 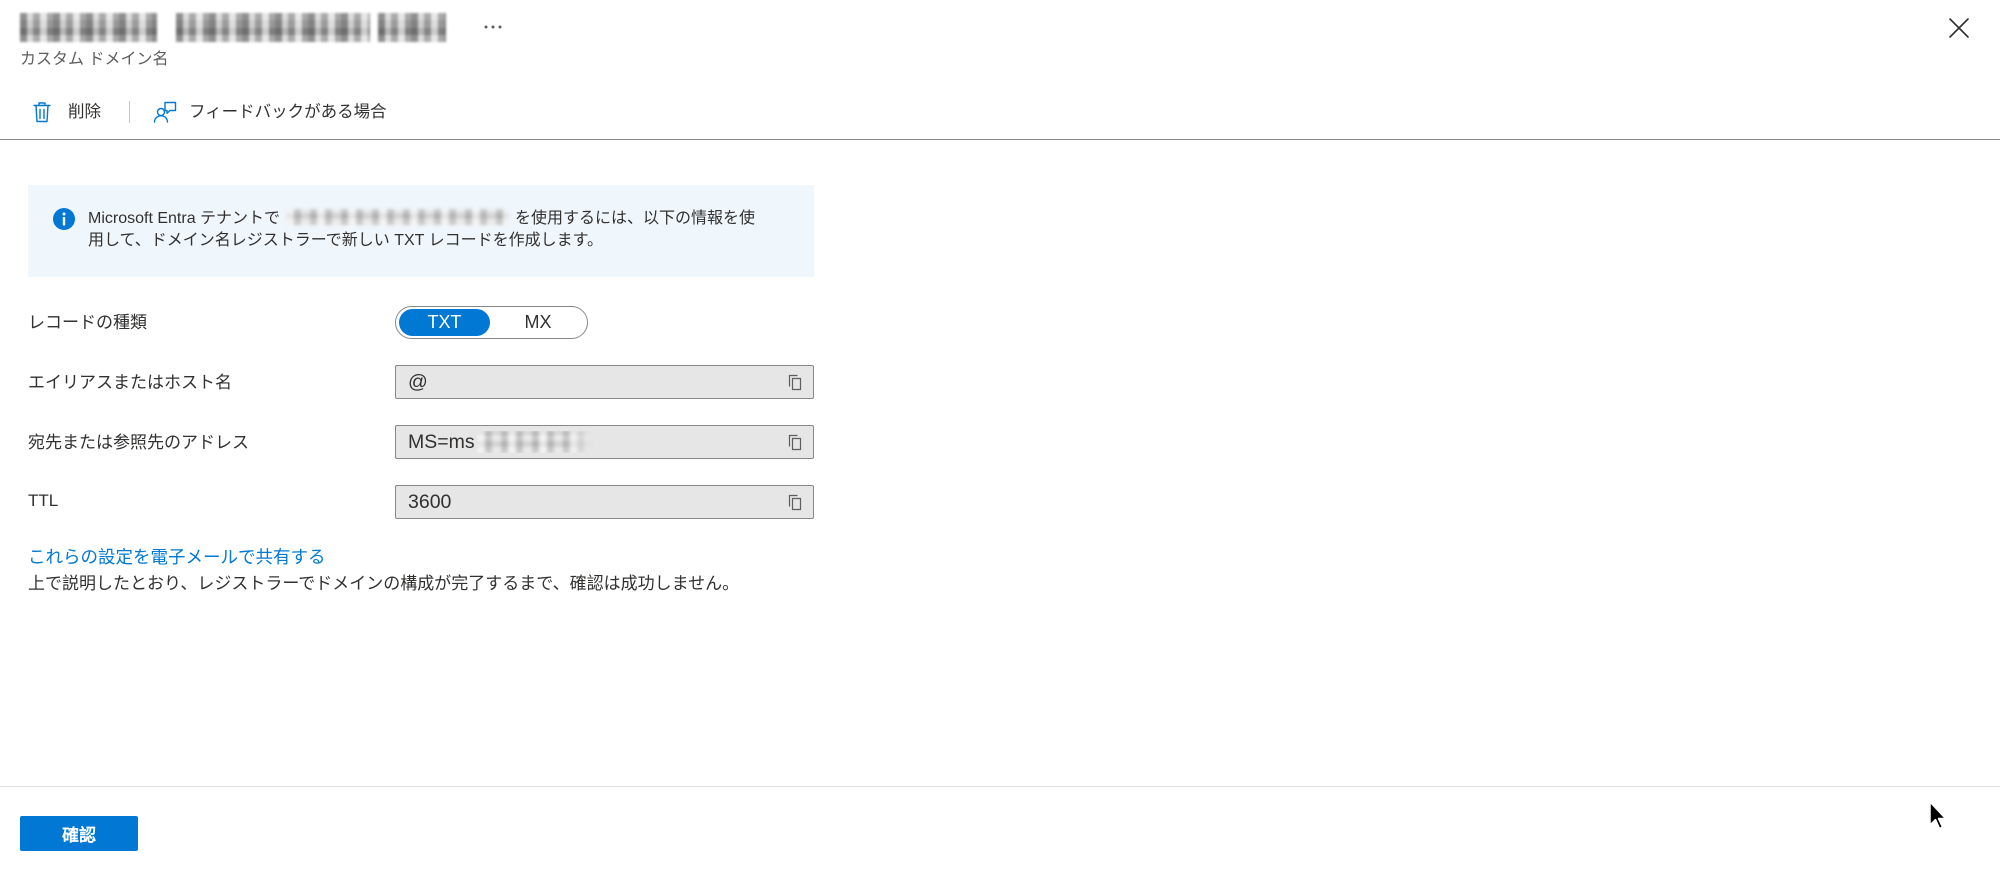 I want to click on feedback-icon, so click(x=165, y=112).